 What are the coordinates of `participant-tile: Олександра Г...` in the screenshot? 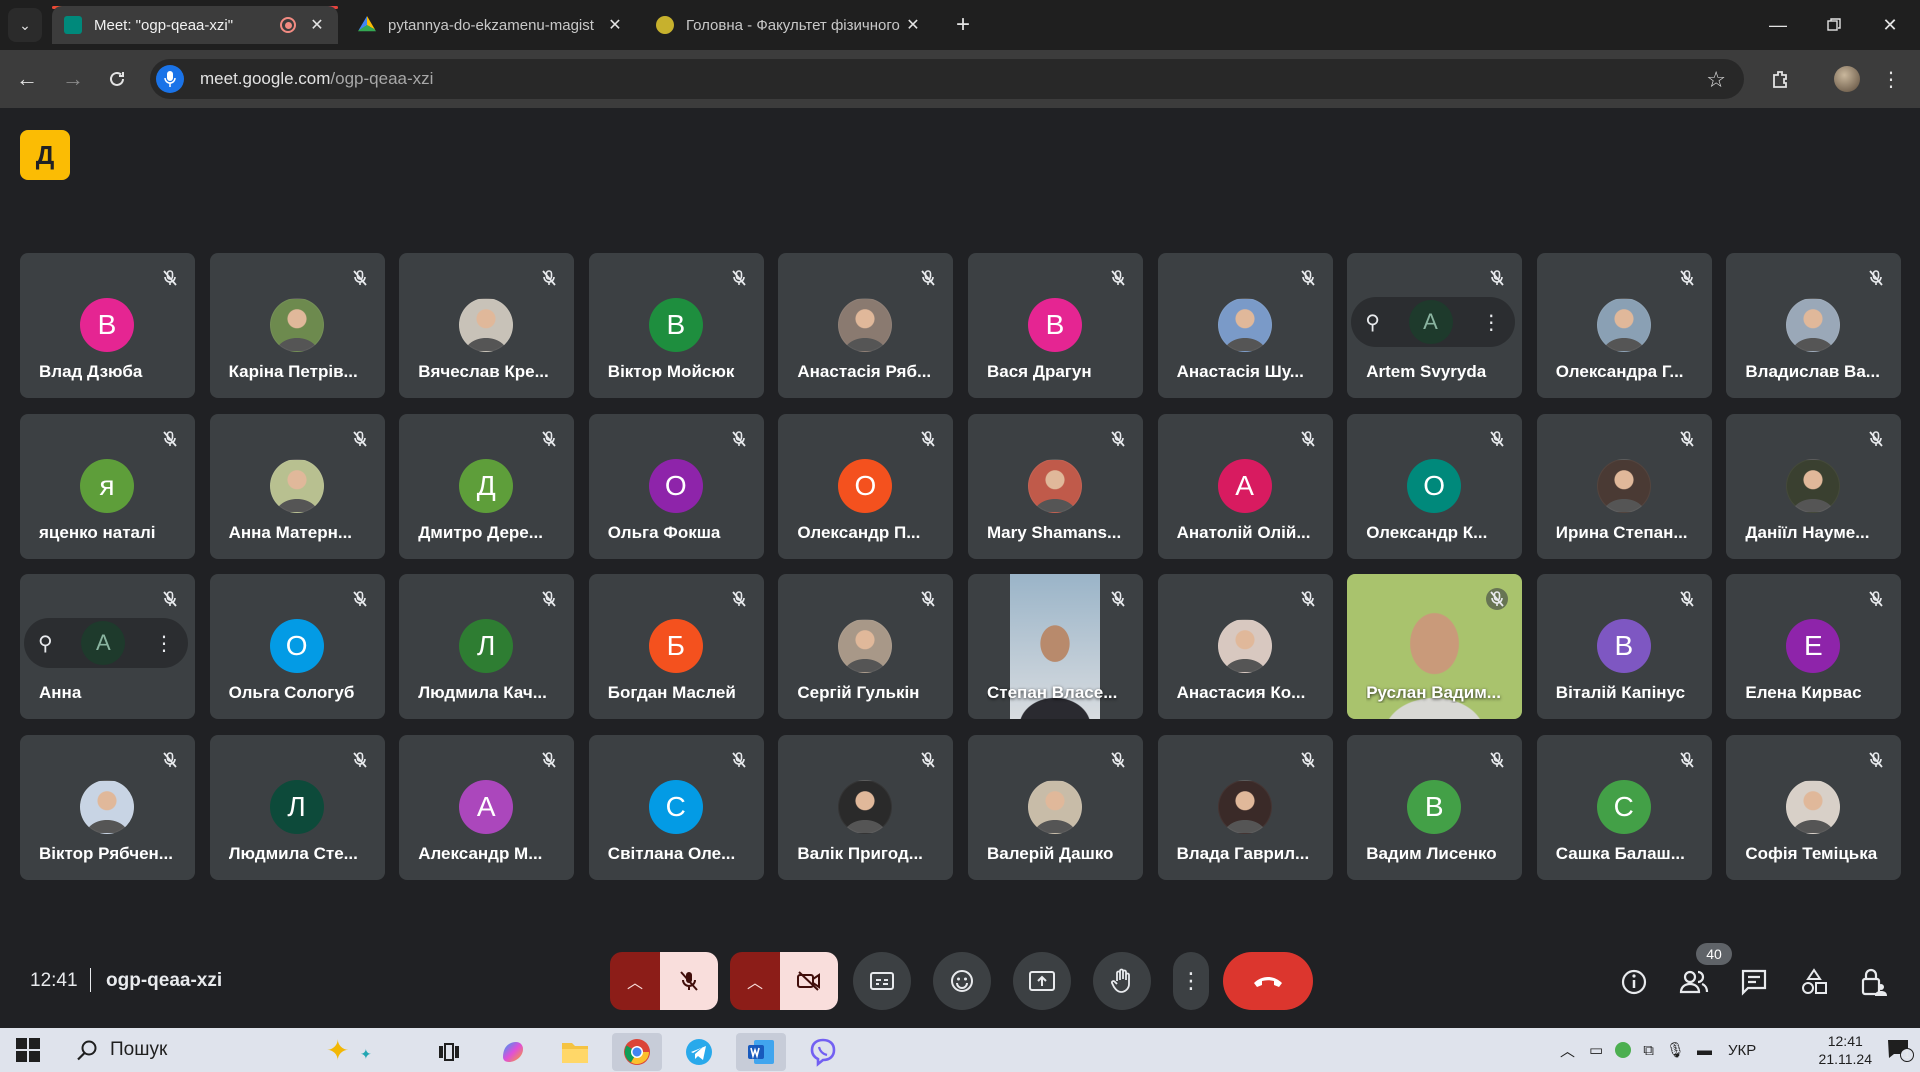 It's located at (1624, 325).